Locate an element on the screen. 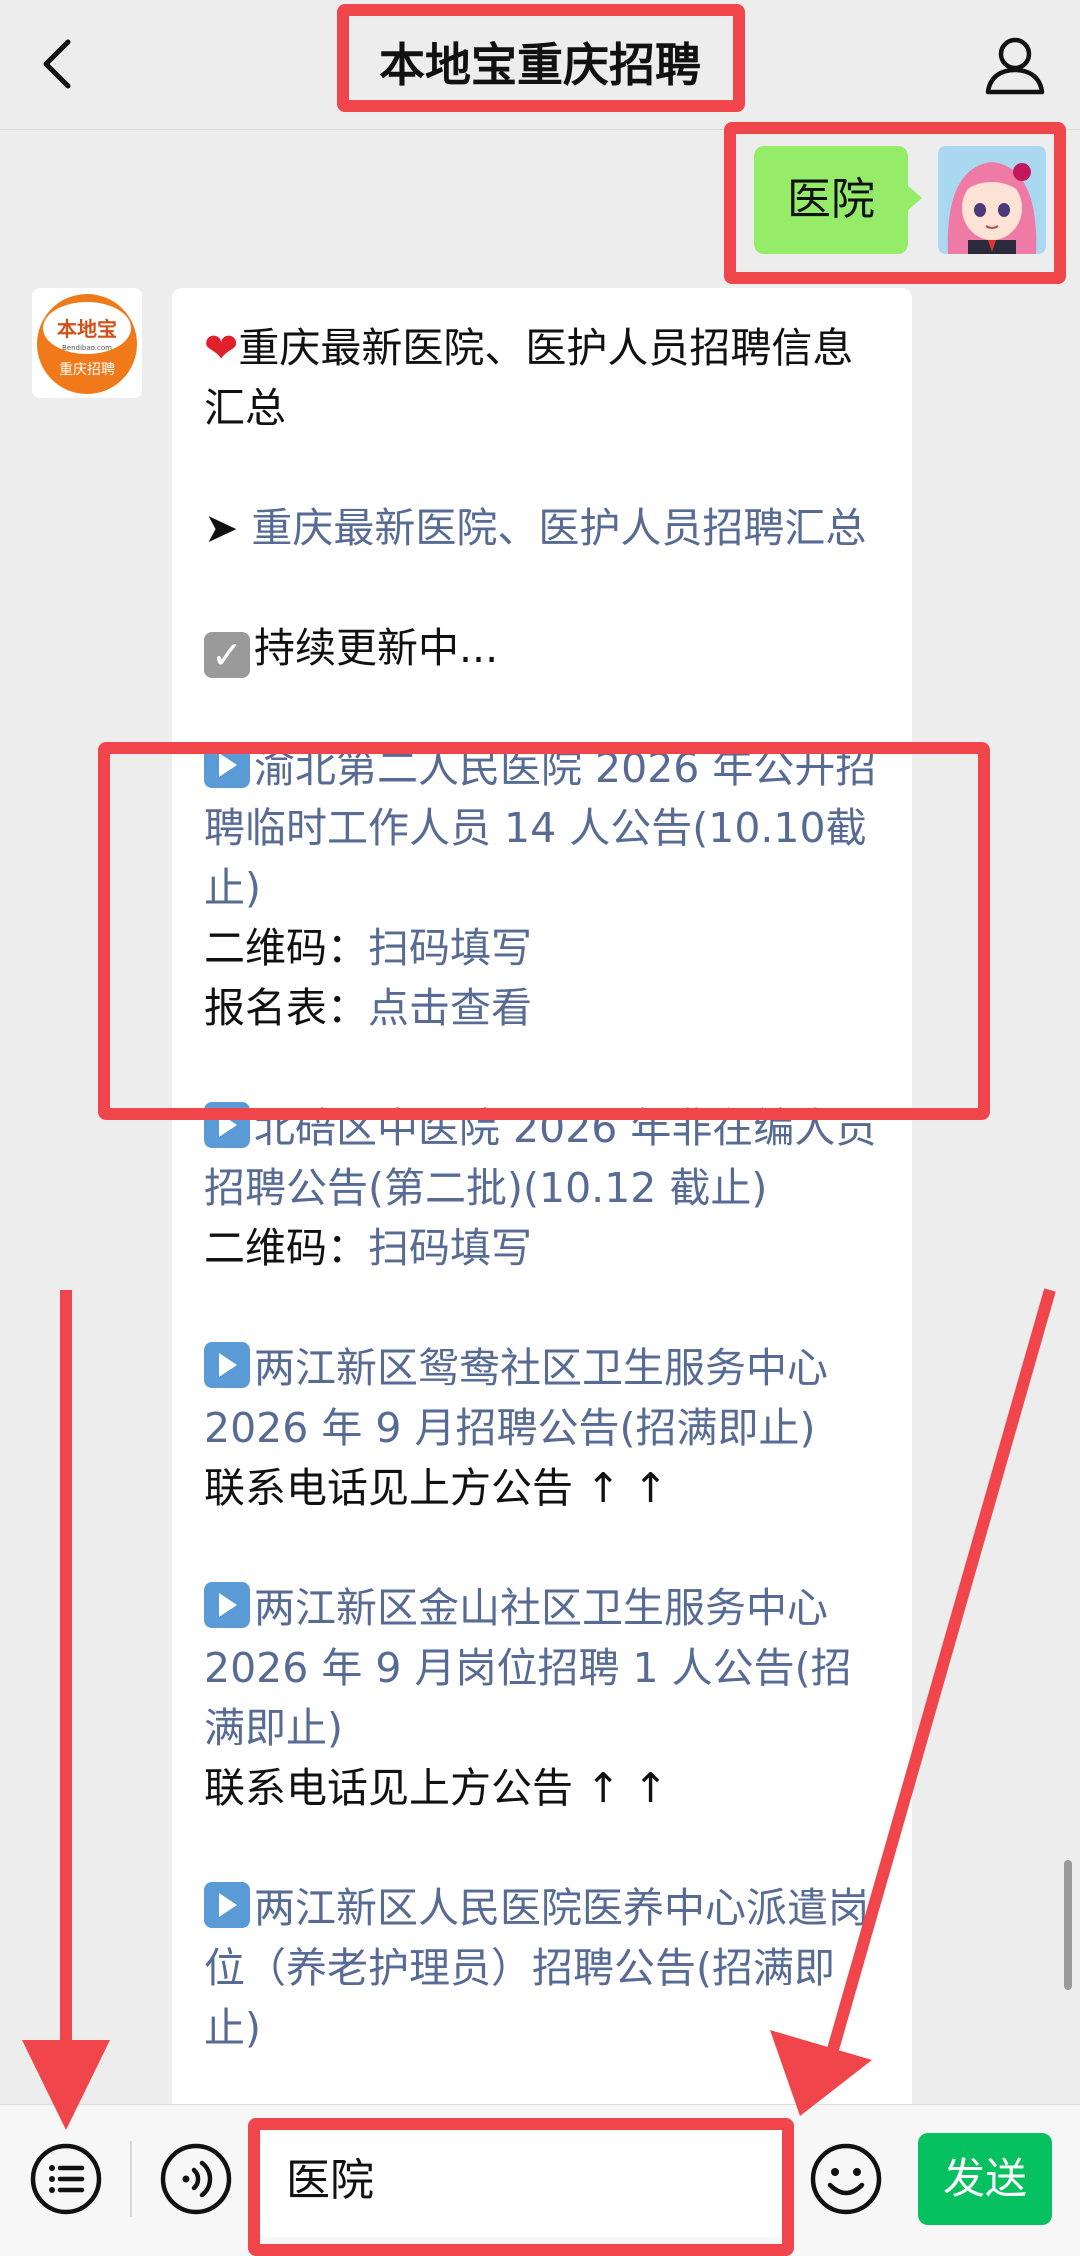 Image resolution: width=1080 pixels, height=2256 pixels. summary-paragraph: ➤ 重庆最新医院、医护人员招聘汇总 is located at coordinates (543, 528).